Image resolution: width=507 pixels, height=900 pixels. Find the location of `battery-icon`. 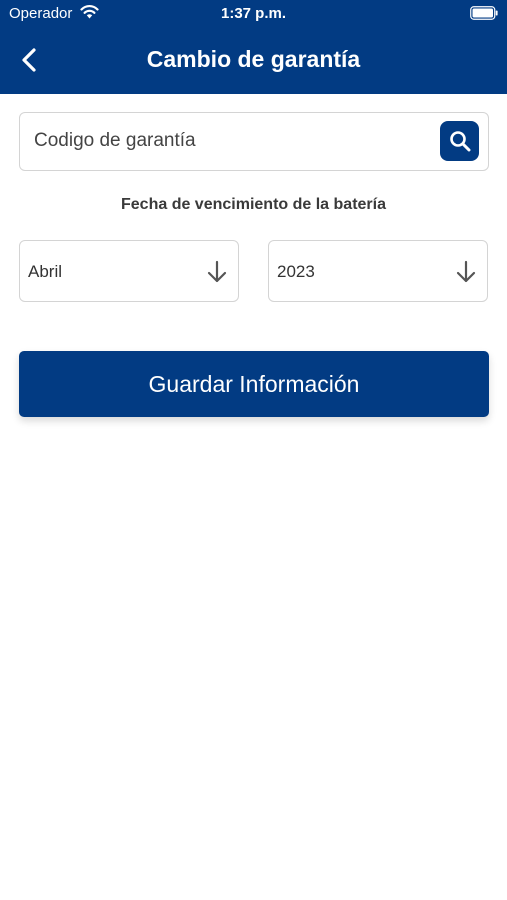

battery-icon is located at coordinates (484, 13).